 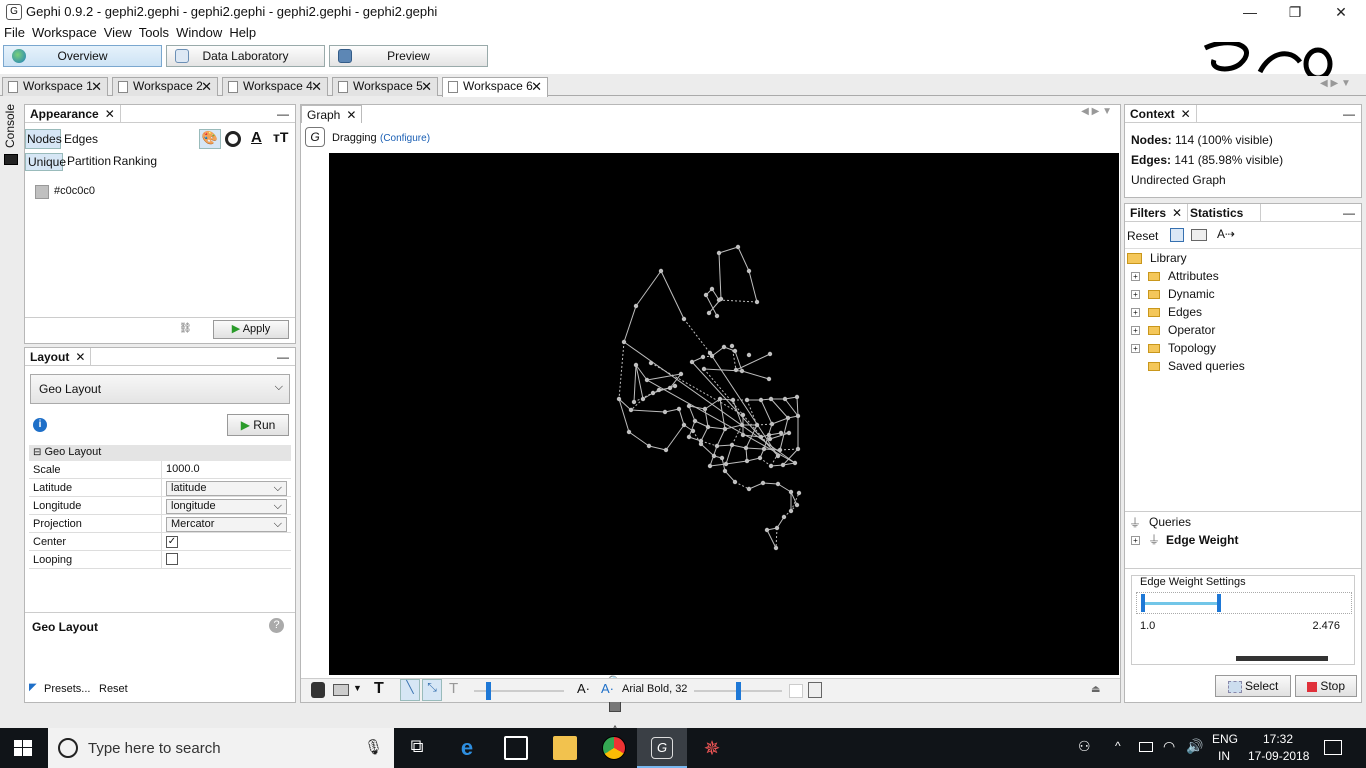 I want to click on edge-mode-icon: ⤡, so click(x=432, y=690).